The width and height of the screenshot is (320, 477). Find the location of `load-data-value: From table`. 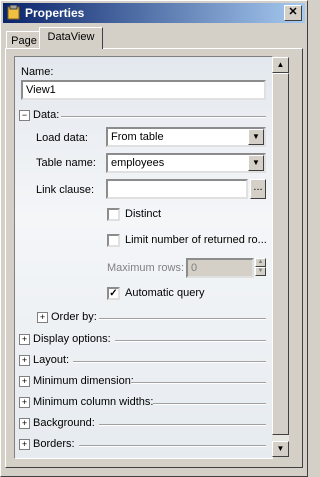

load-data-value: From table is located at coordinates (137, 137).